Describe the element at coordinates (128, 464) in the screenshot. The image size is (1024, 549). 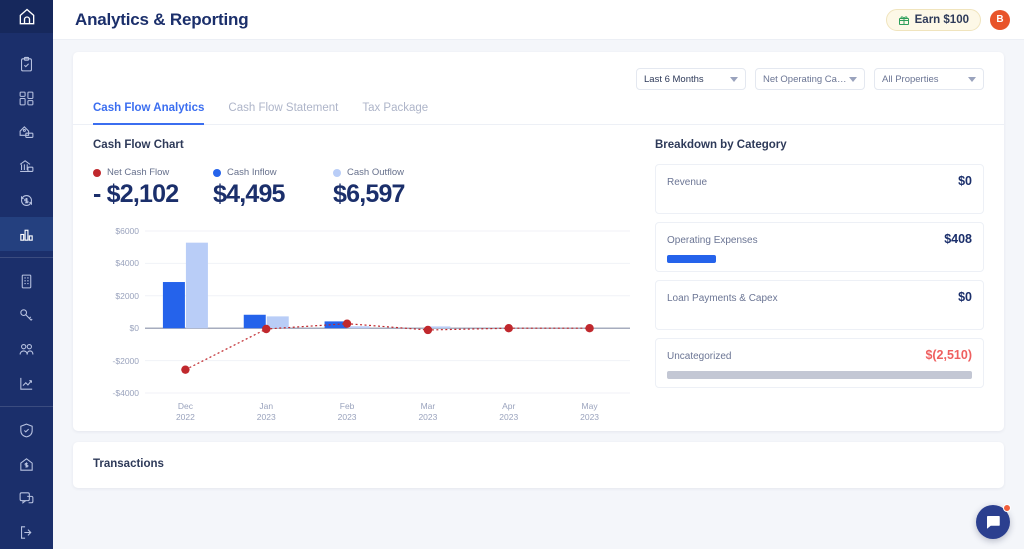
I see `transactions-title: Transactions` at that location.